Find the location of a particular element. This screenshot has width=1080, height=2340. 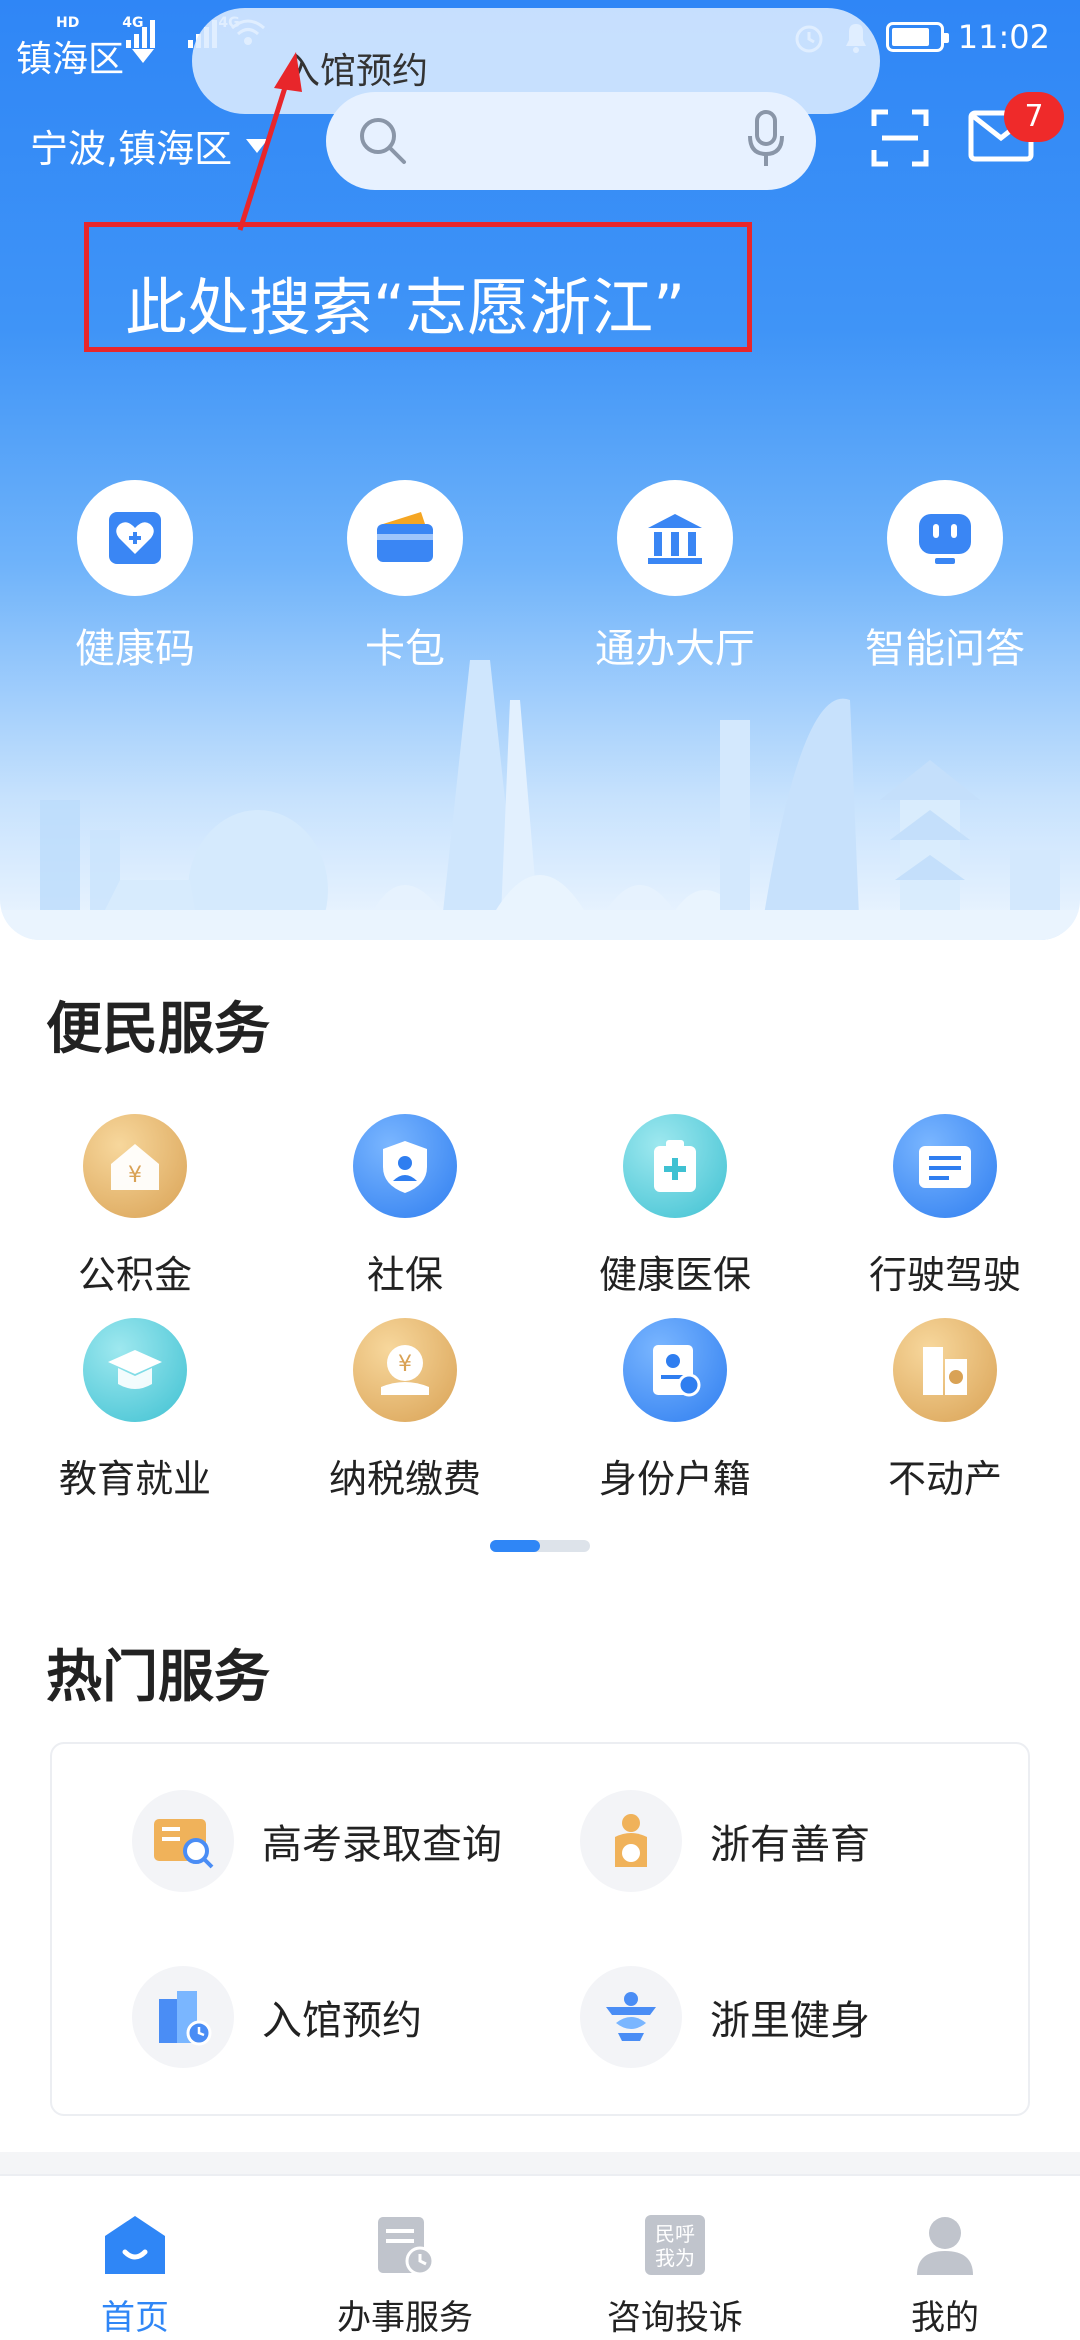

health-code-icon-bg is located at coordinates (135, 538).